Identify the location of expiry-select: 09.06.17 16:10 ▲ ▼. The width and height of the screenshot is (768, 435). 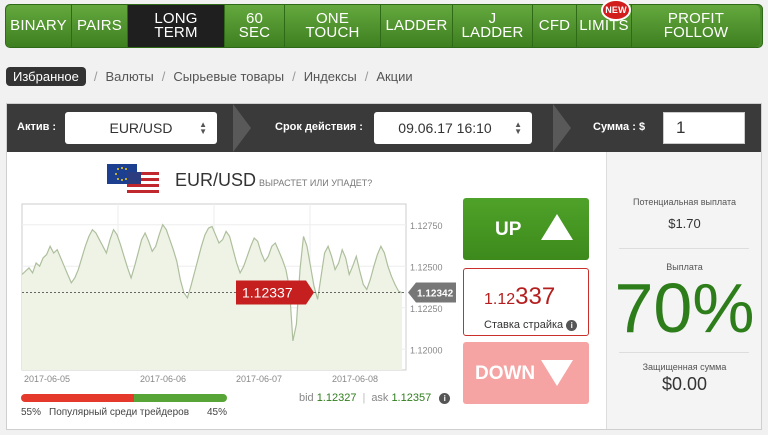
(453, 128).